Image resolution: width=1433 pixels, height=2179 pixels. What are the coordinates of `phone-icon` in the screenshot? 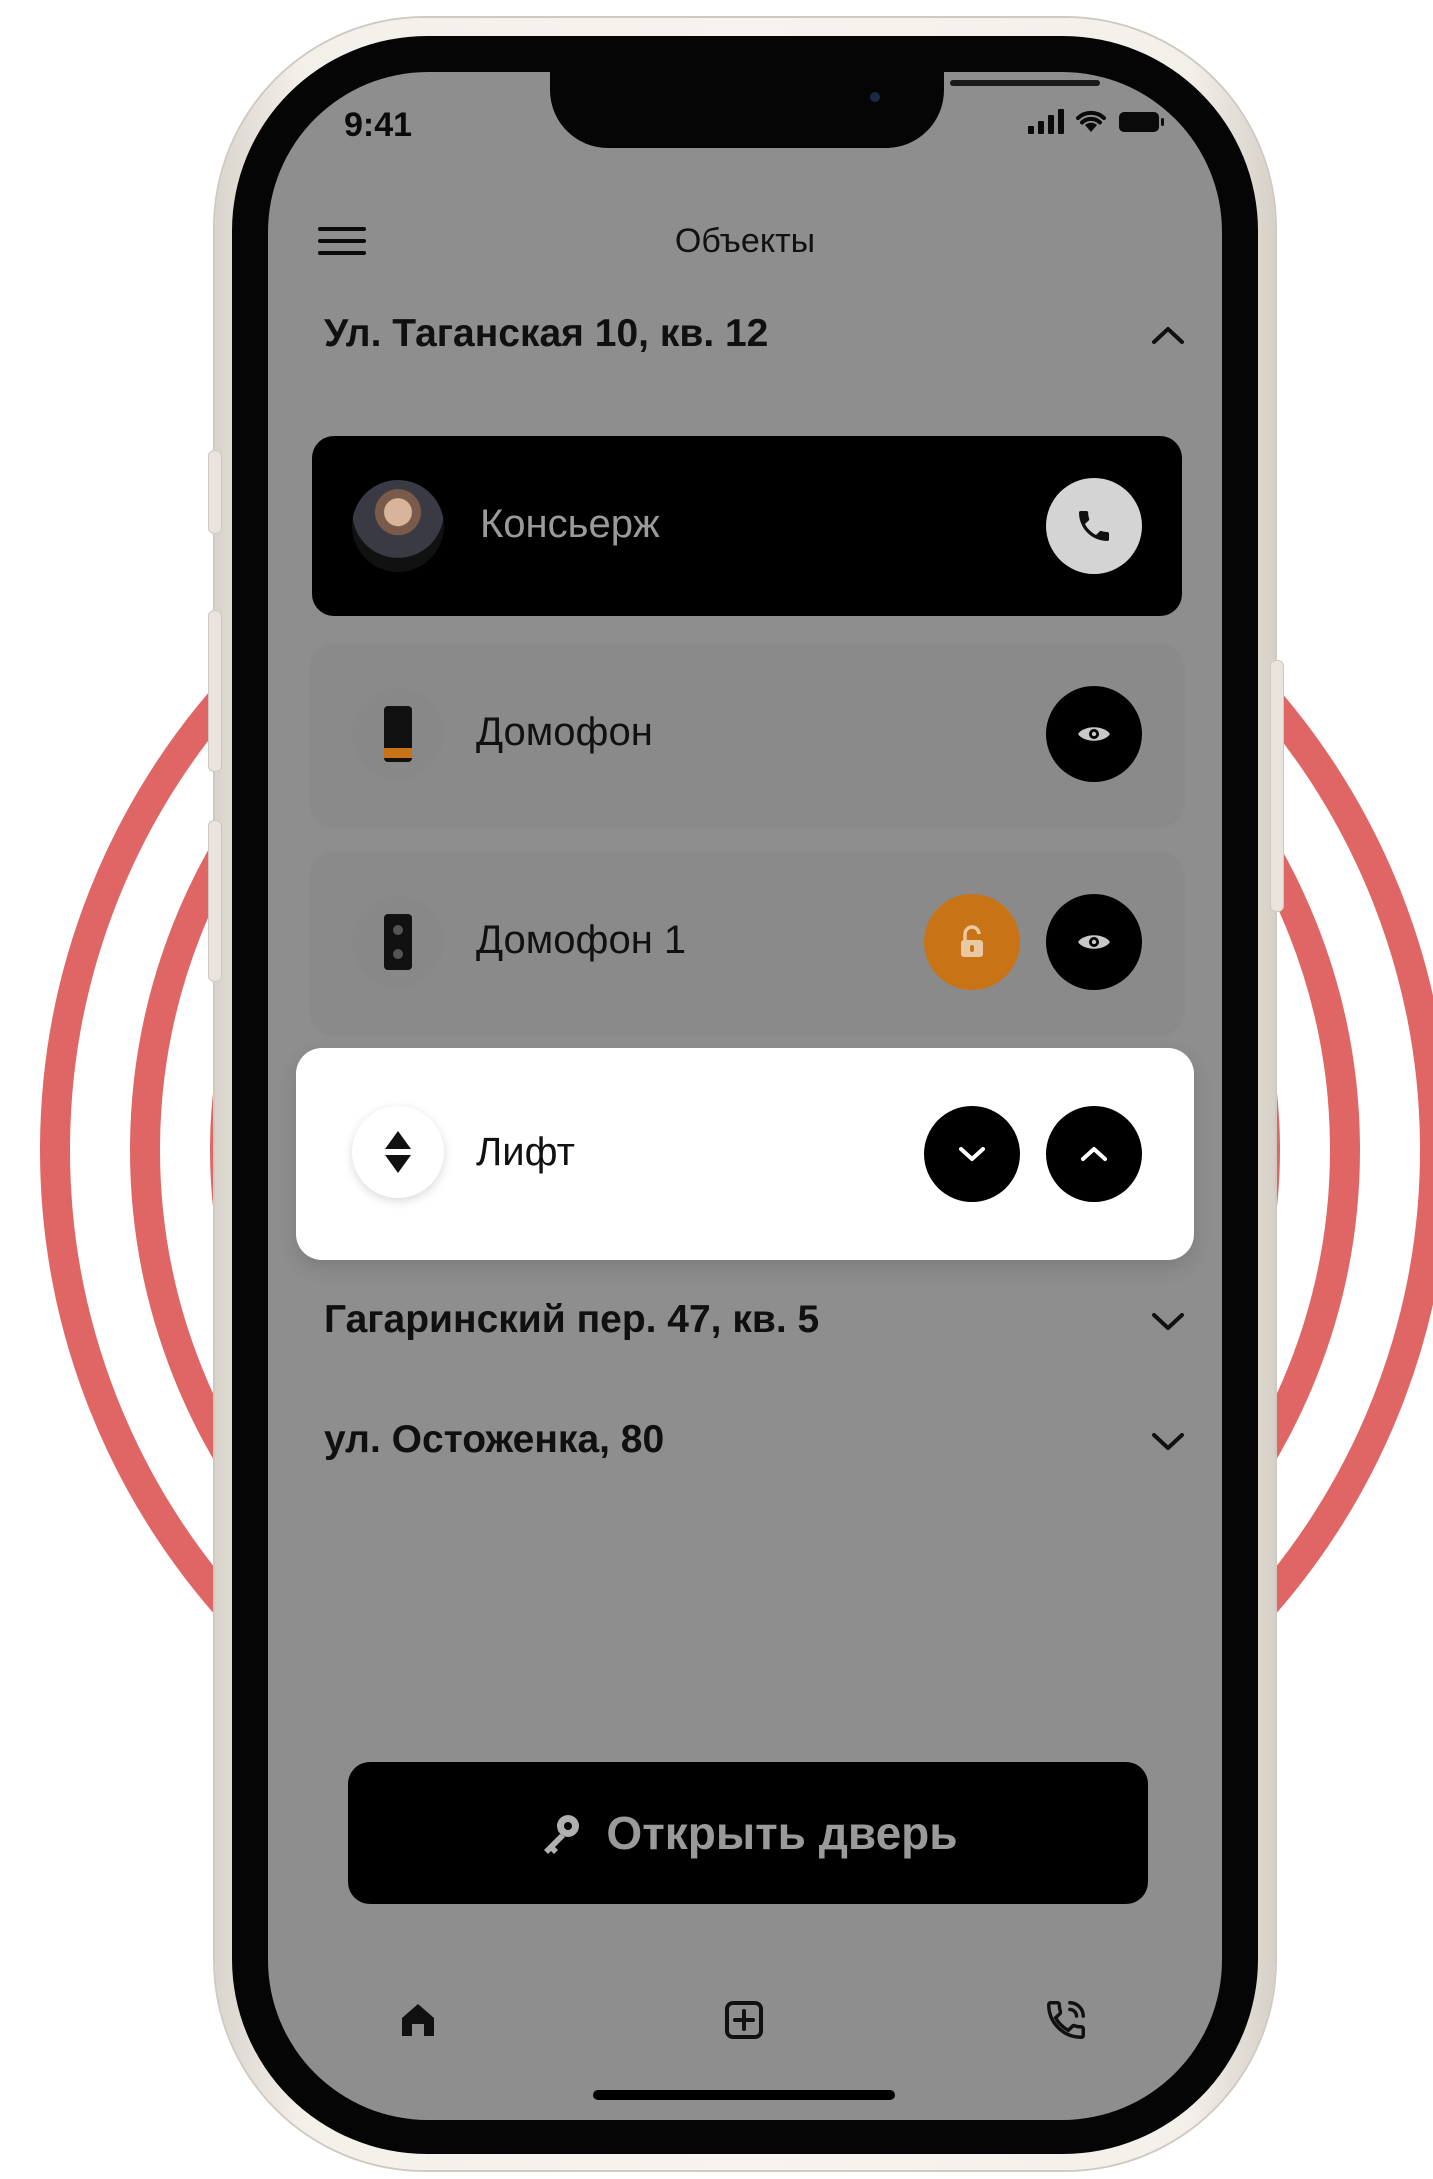 It's located at (1094, 526).